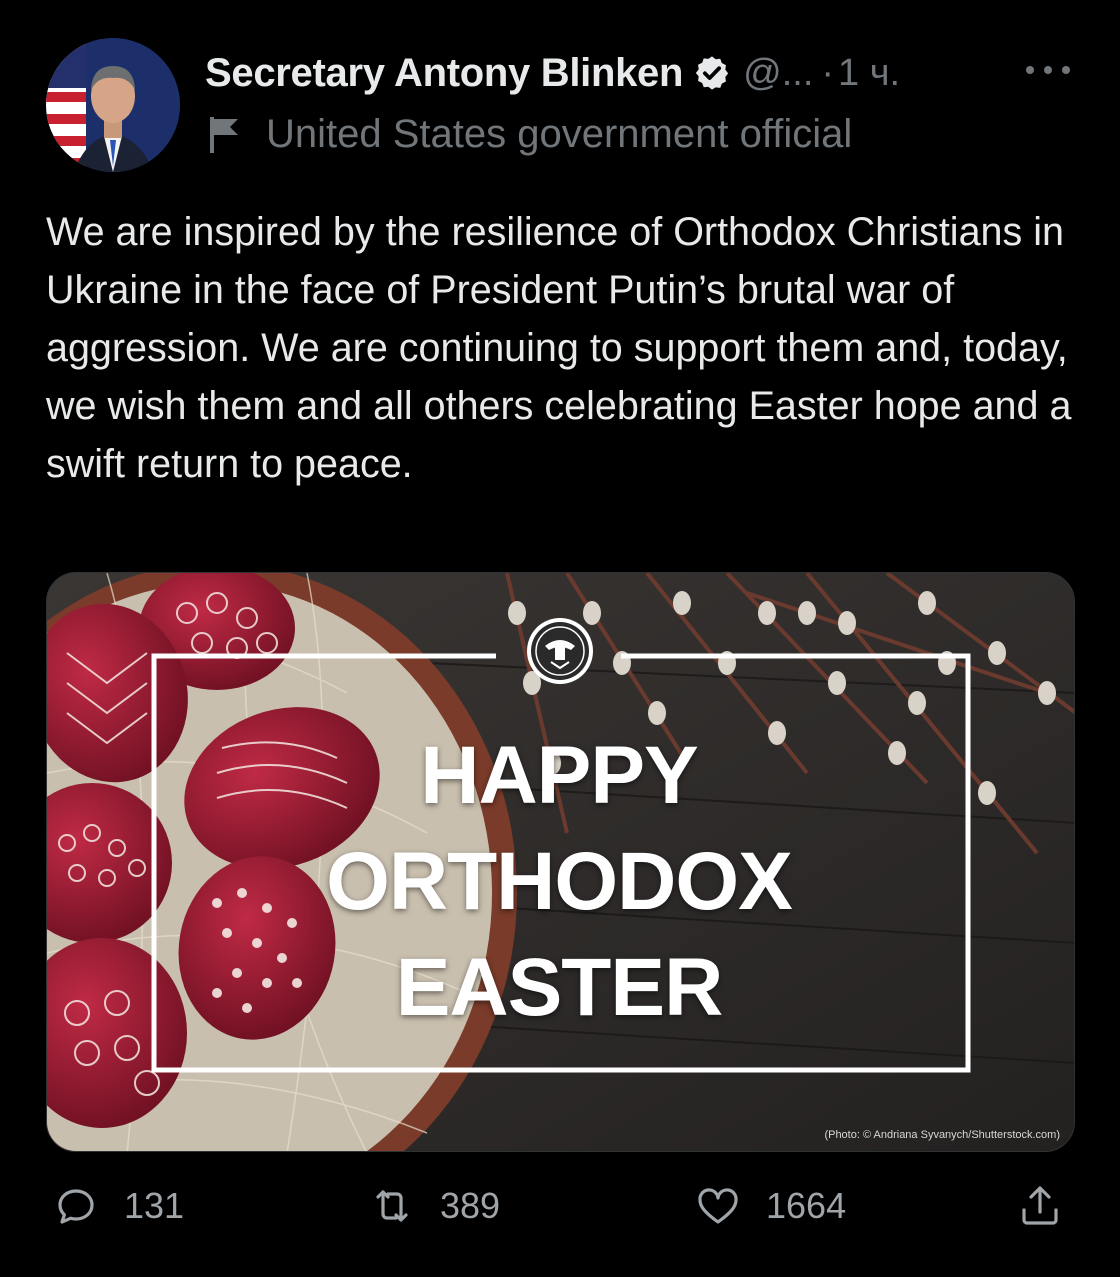 Image resolution: width=1120 pixels, height=1277 pixels. I want to click on reply-icon, so click(76, 1206).